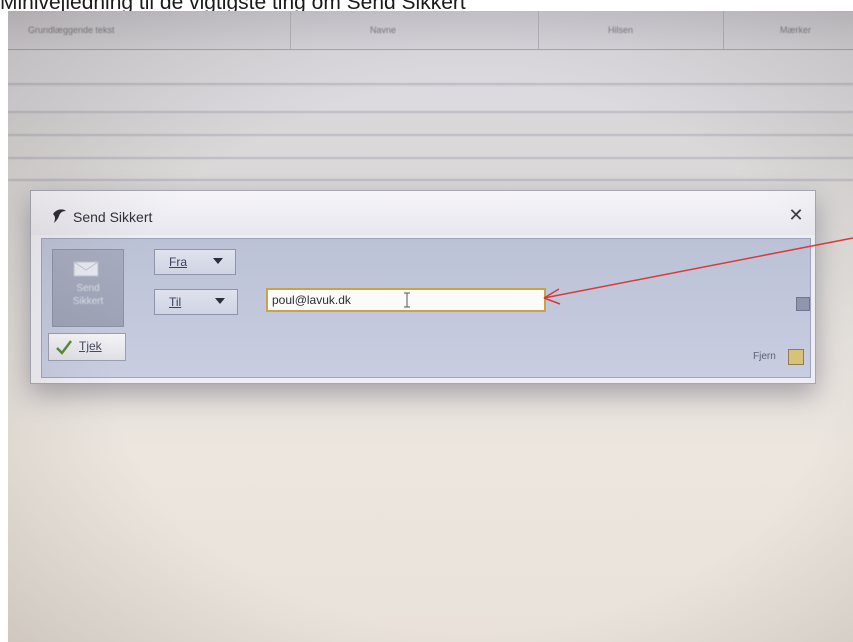 This screenshot has width=853, height=642. I want to click on send-sikkert-button: Send Sikkert, so click(88, 288).